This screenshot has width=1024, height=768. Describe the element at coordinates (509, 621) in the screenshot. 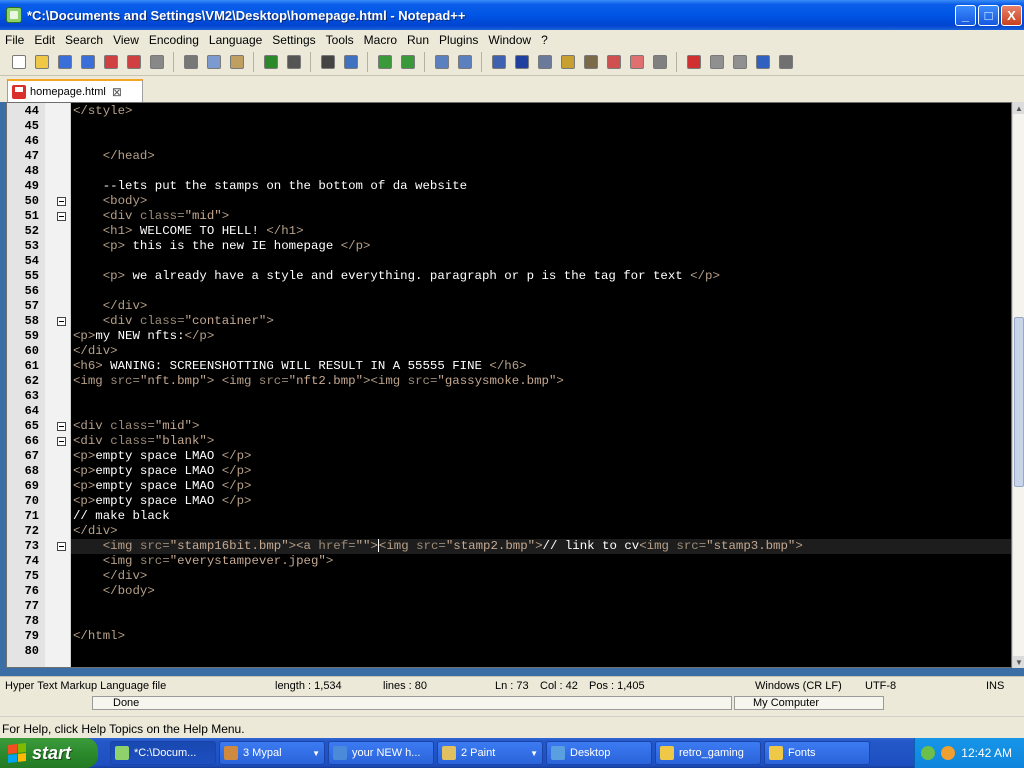

I see `code-line: 78` at that location.